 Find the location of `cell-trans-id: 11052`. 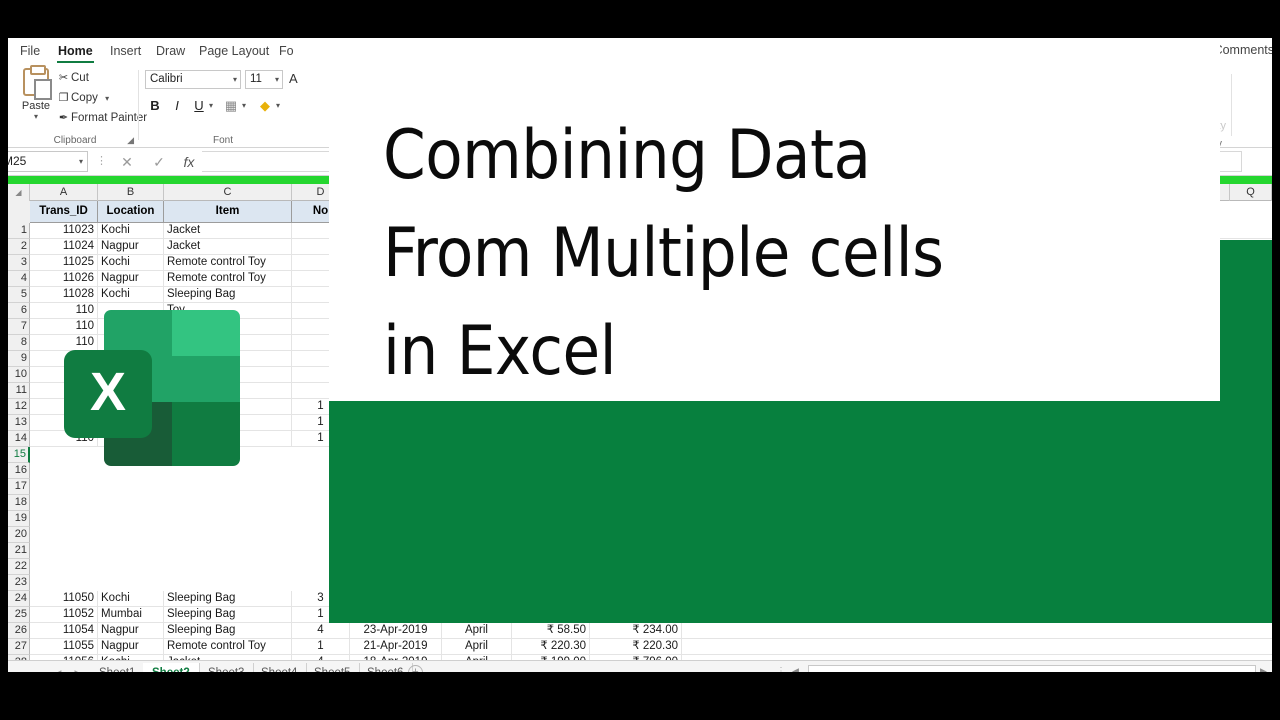

cell-trans-id: 11052 is located at coordinates (64, 615).